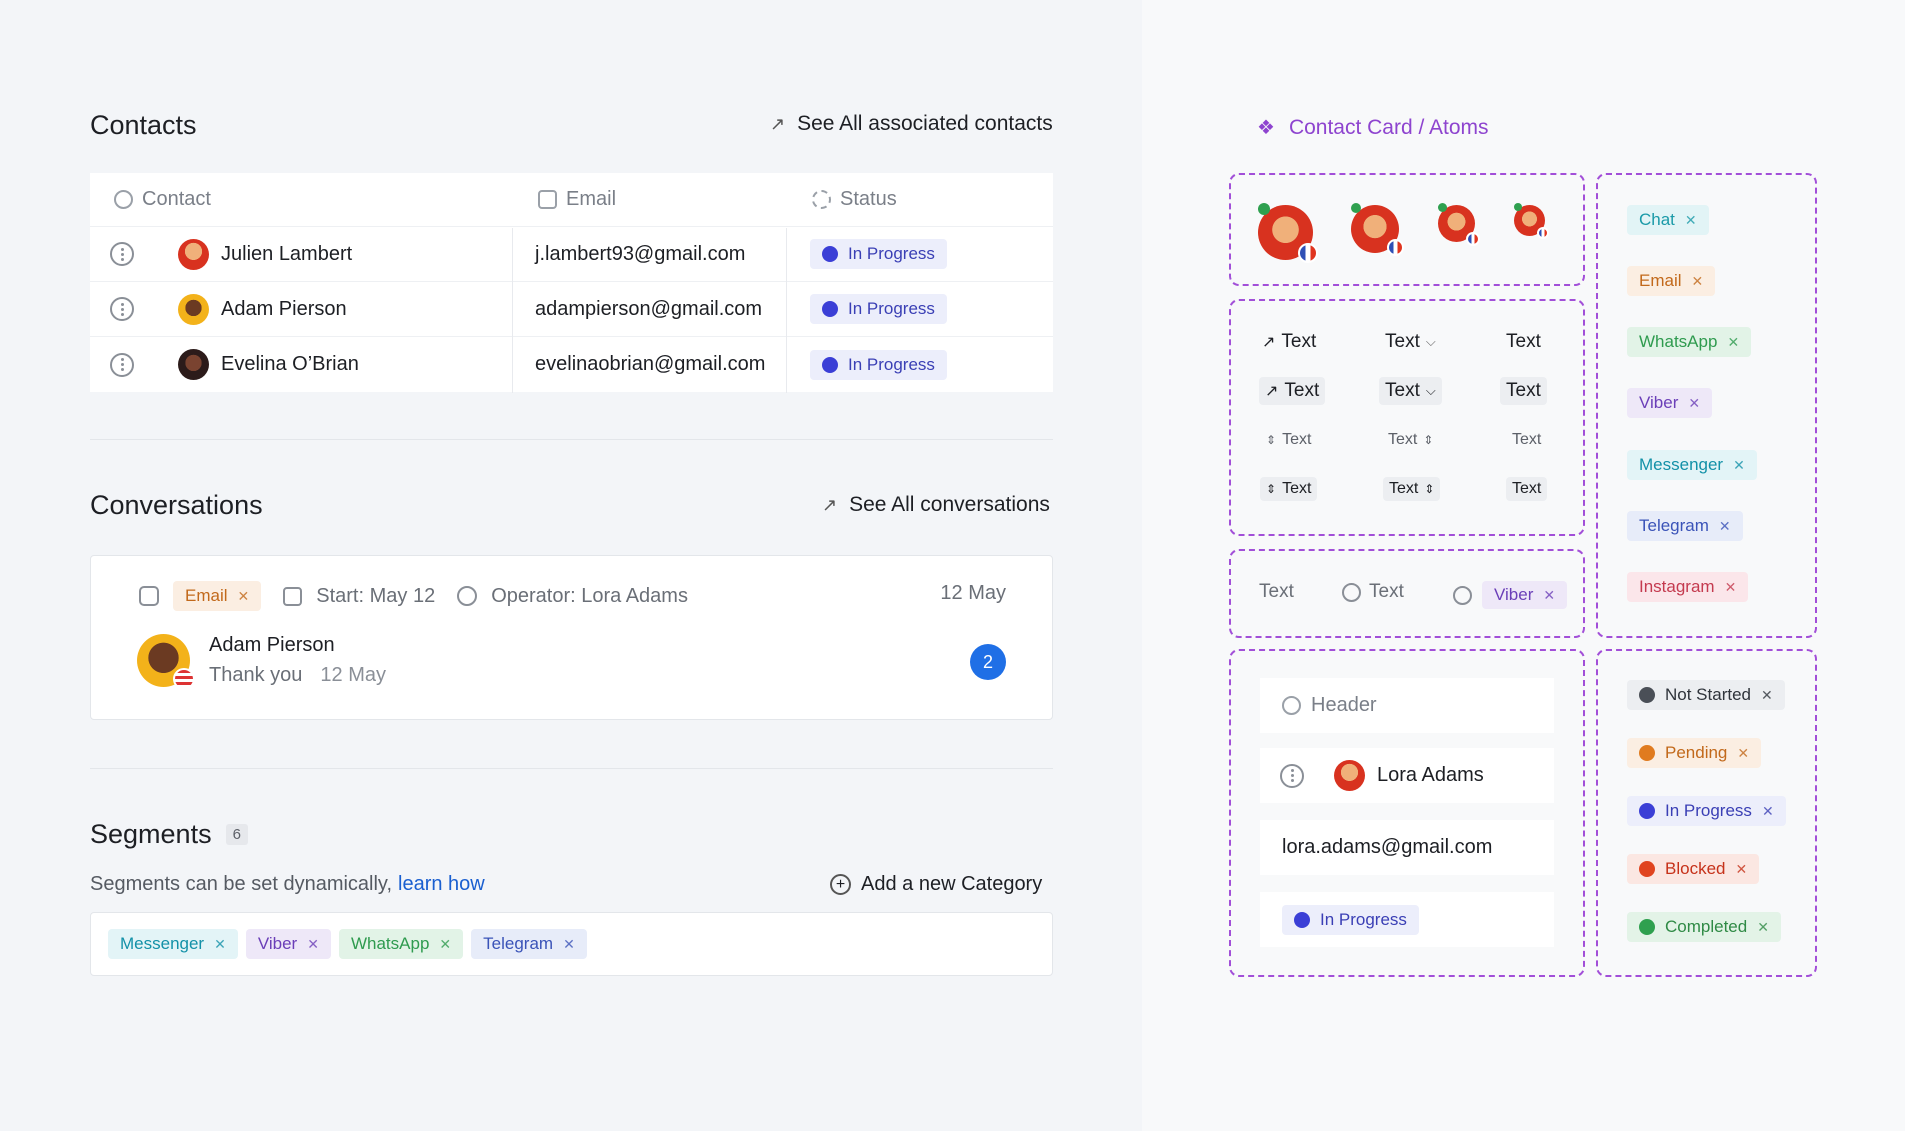  I want to click on text-dropdown-variant-active: Text ⌵, so click(1410, 391).